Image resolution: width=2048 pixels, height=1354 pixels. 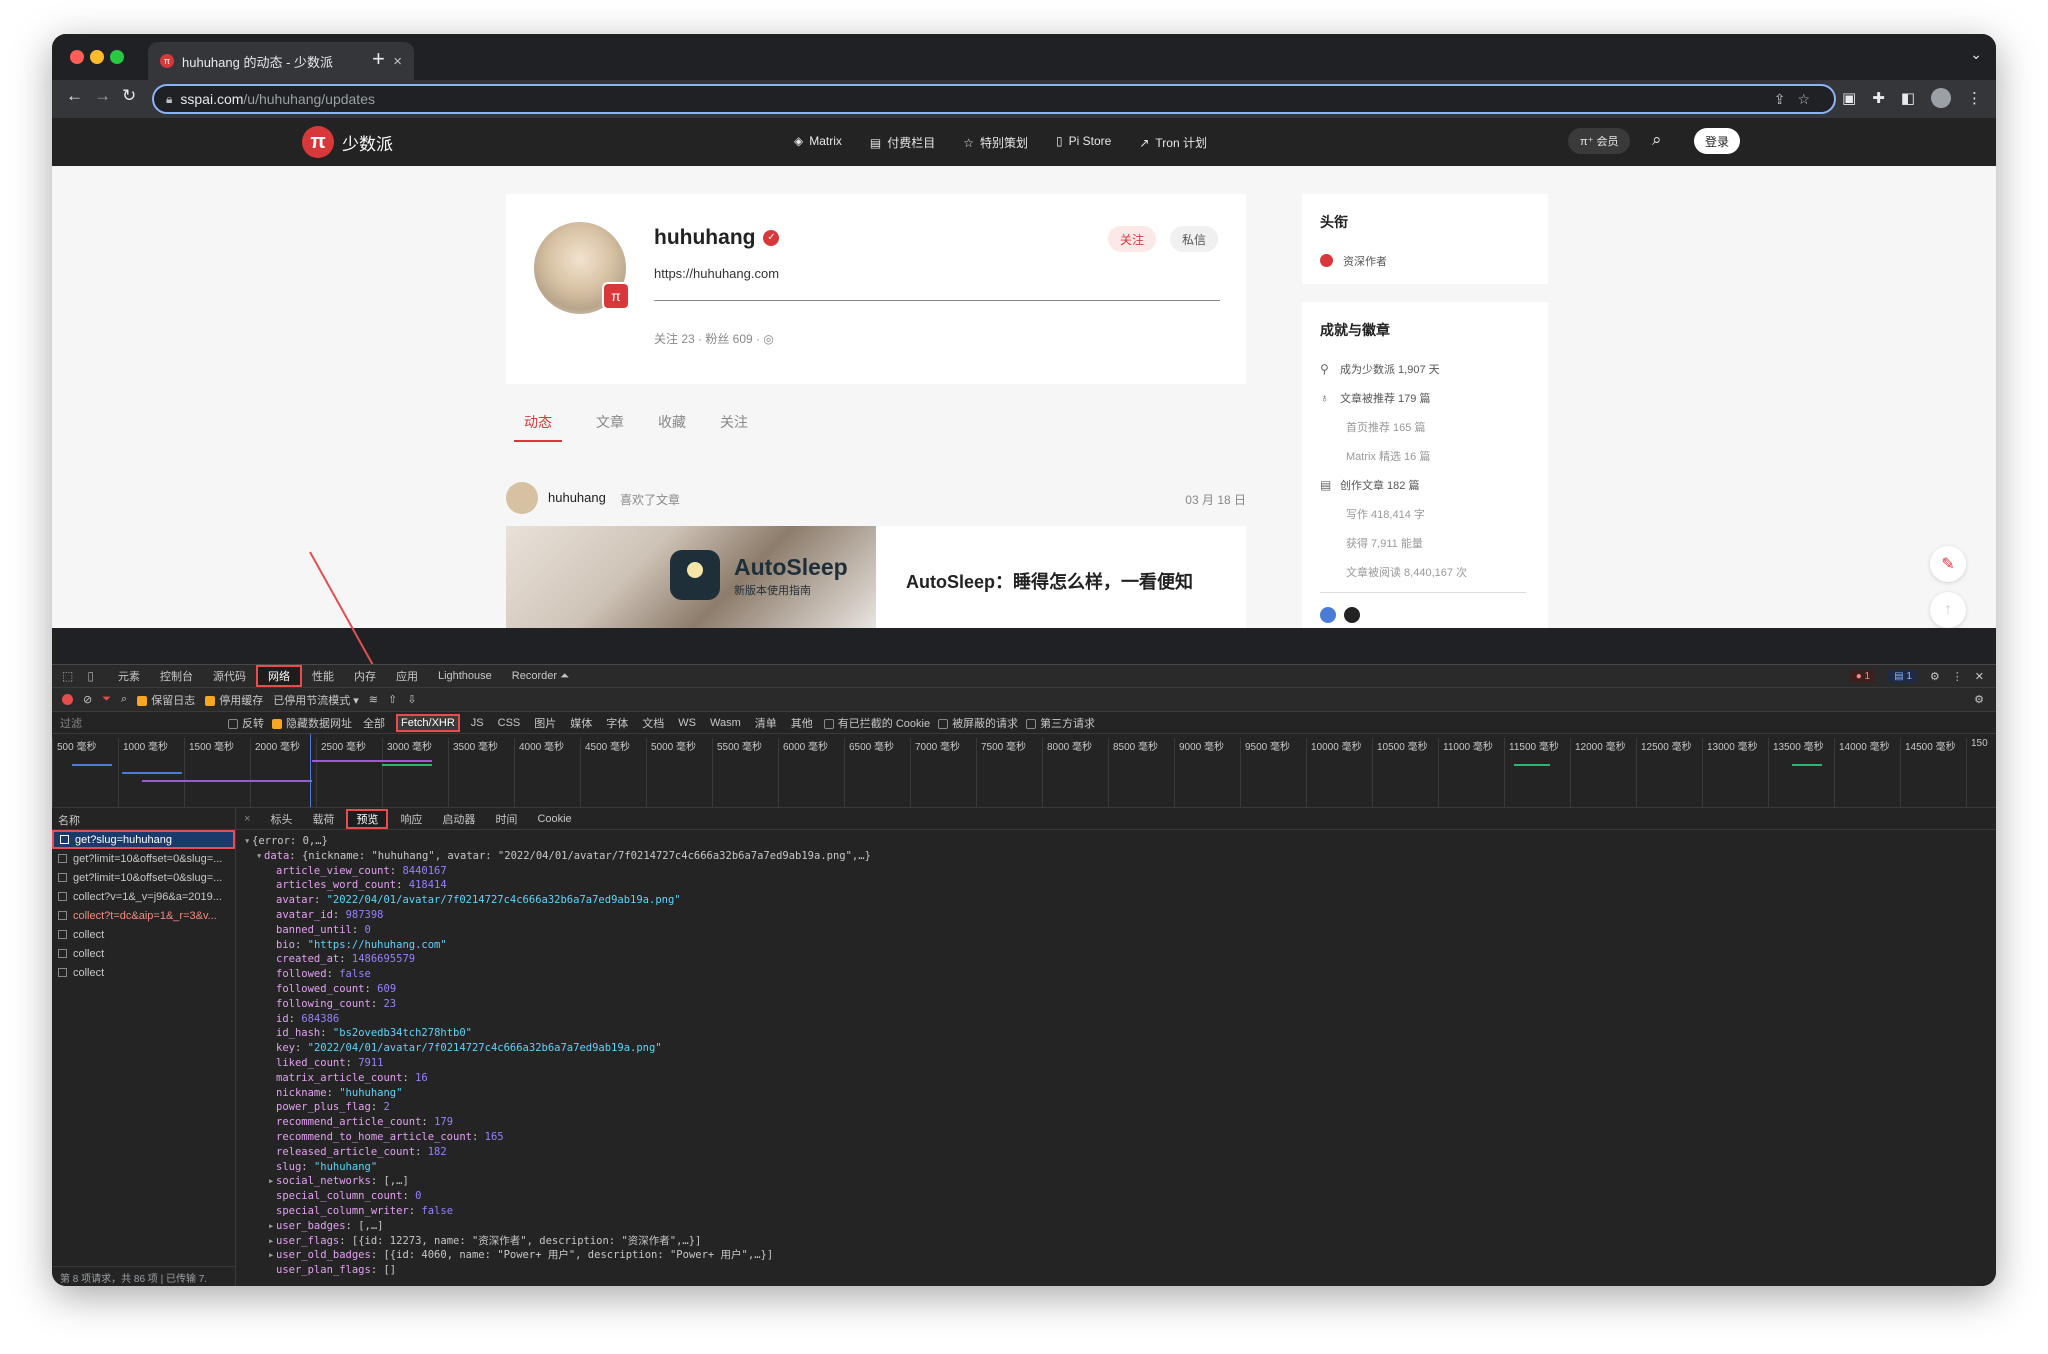 I want to click on json-line: ▾ {error: 0,…}, so click(x=1116, y=841).